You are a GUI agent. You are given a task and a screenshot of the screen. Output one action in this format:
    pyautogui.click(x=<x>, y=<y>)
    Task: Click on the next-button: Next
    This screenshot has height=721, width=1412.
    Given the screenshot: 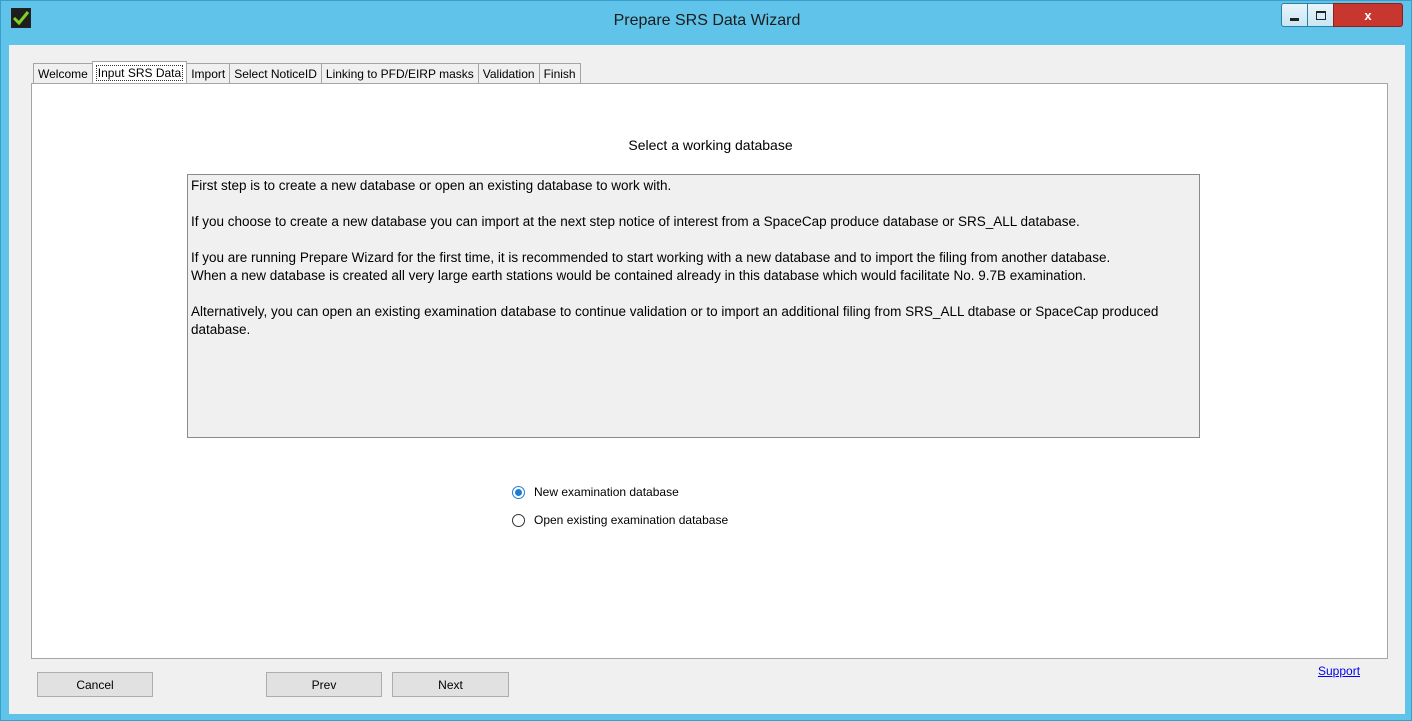 What is the action you would take?
    pyautogui.click(x=450, y=684)
    